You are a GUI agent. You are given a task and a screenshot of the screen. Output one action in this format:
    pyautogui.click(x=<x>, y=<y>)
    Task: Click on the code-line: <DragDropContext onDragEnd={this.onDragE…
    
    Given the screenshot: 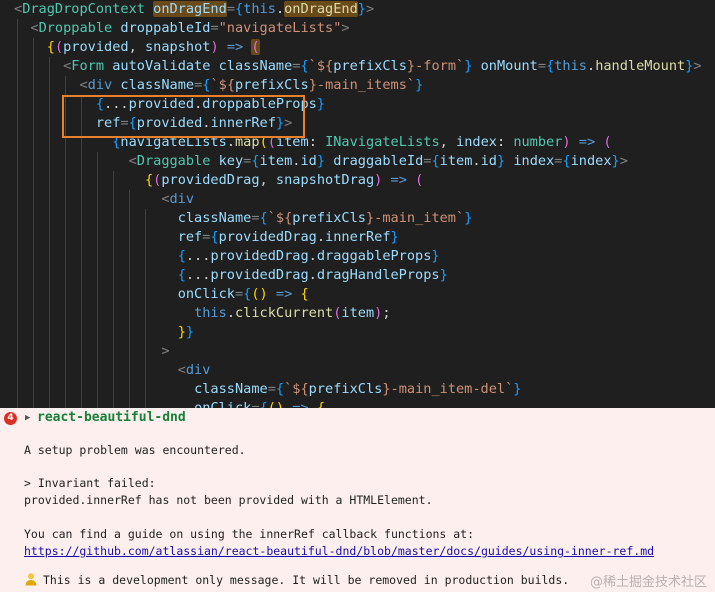 What is the action you would take?
    pyautogui.click(x=194, y=9)
    